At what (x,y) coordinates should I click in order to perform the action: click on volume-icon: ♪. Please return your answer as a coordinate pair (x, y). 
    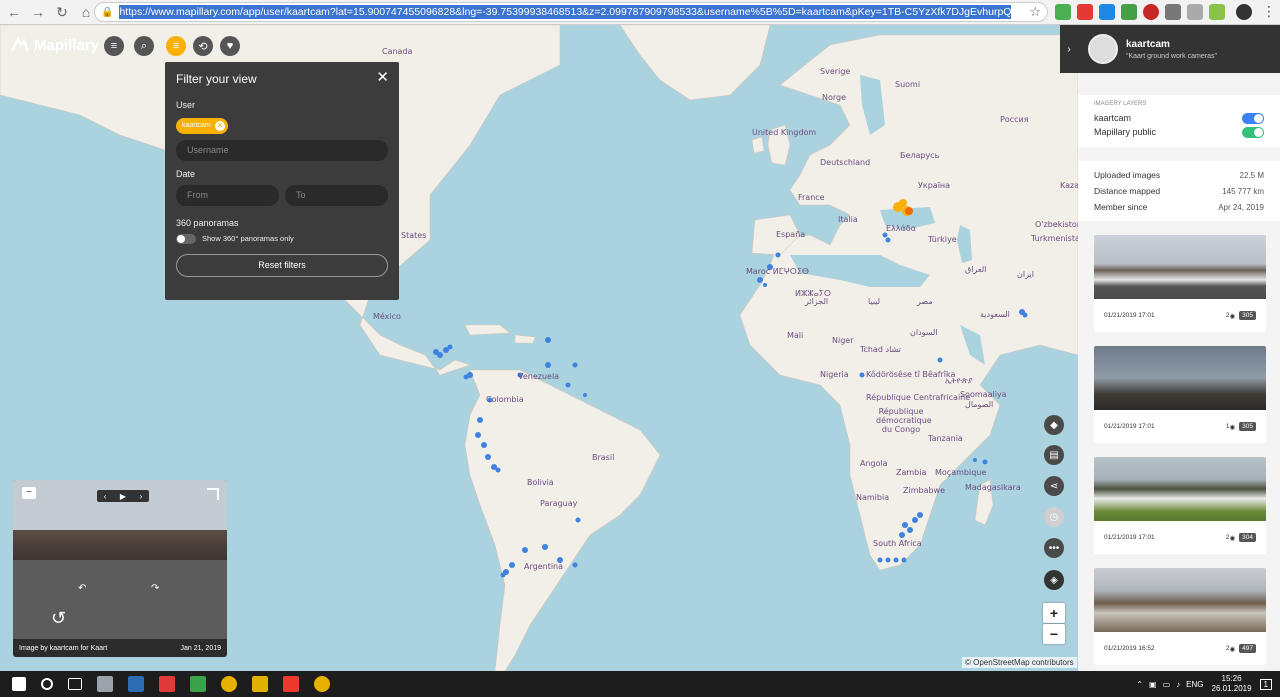
    Looking at the image, I should click on (1178, 684).